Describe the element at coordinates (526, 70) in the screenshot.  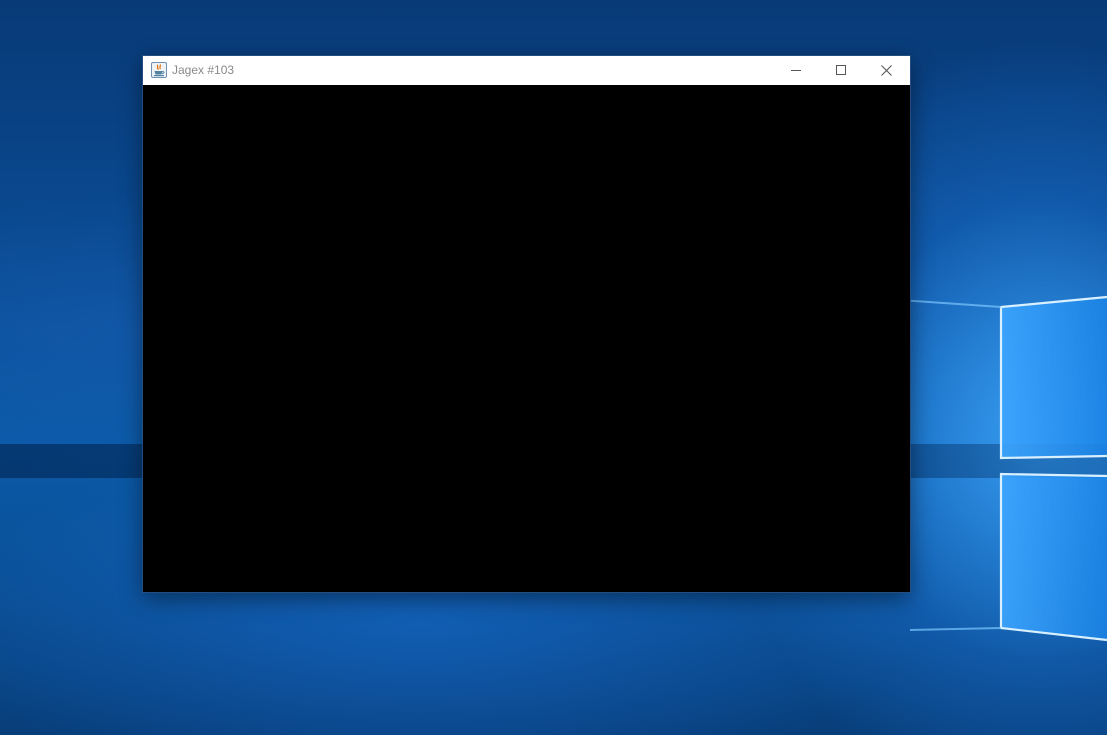
I see `window-titlebar: Jagex #103` at that location.